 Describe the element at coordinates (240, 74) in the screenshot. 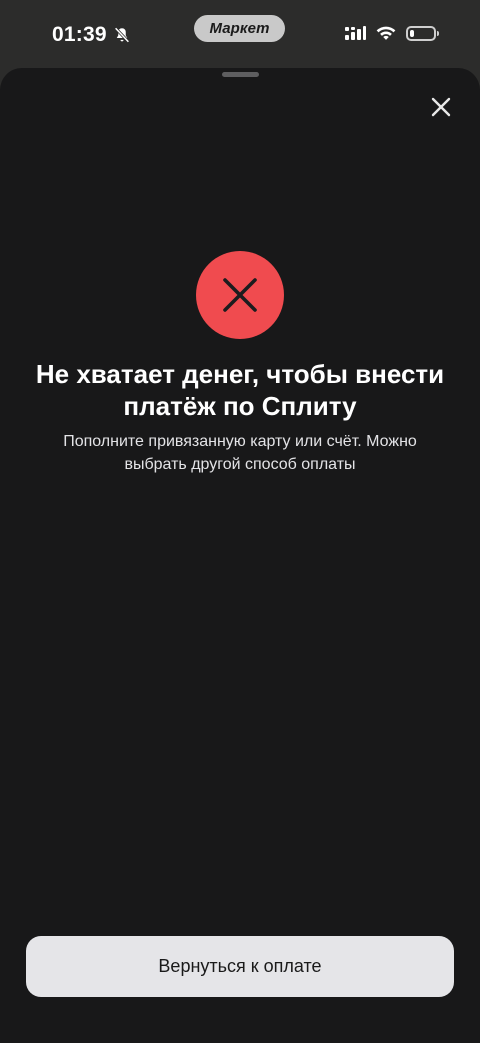

I see `sheet-grabber-handle` at that location.